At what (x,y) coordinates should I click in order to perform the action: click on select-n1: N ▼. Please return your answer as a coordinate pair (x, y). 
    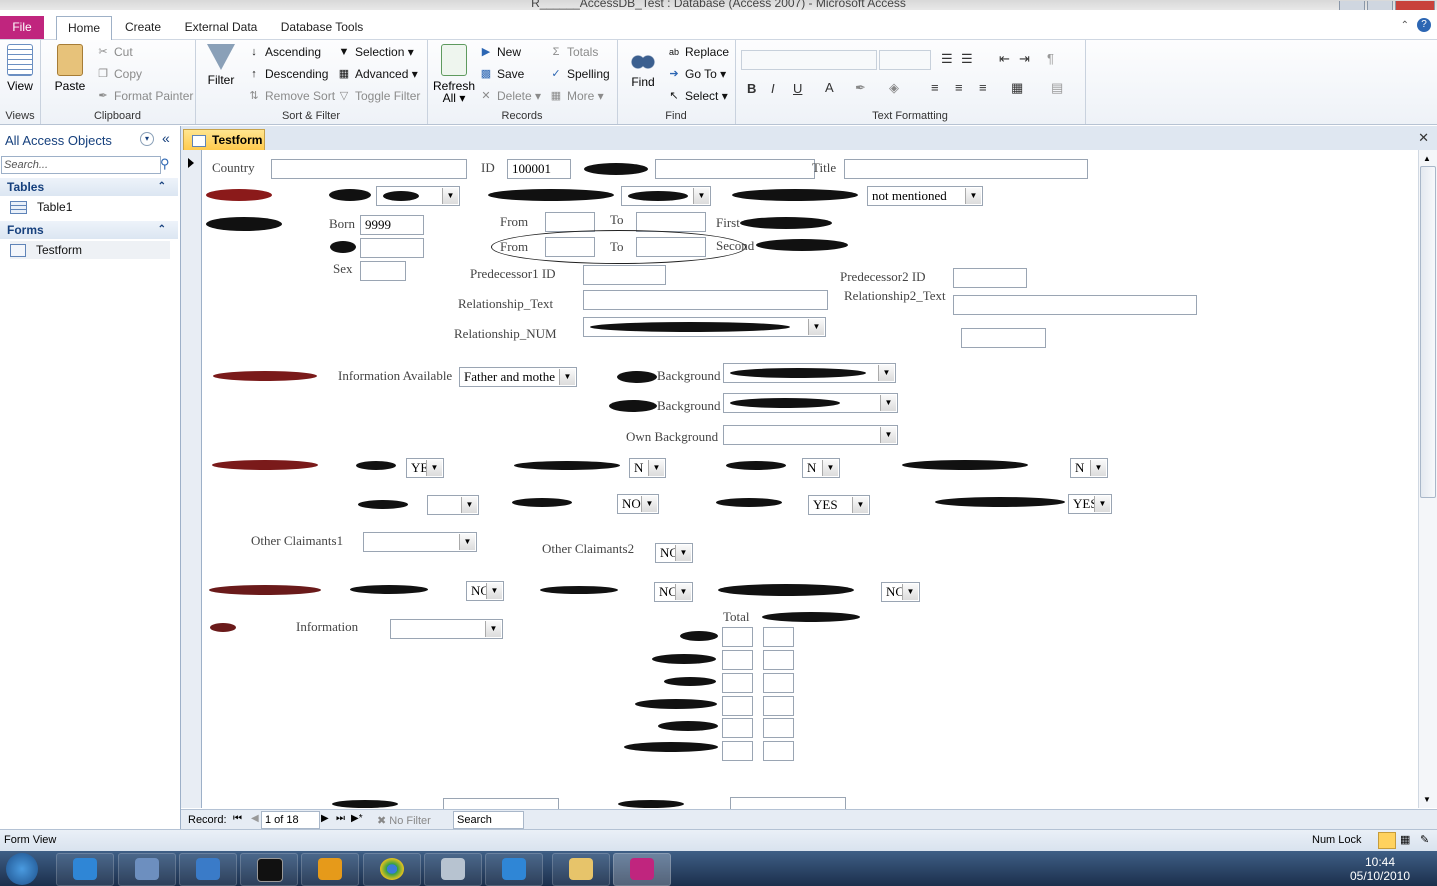
    Looking at the image, I should click on (647, 468).